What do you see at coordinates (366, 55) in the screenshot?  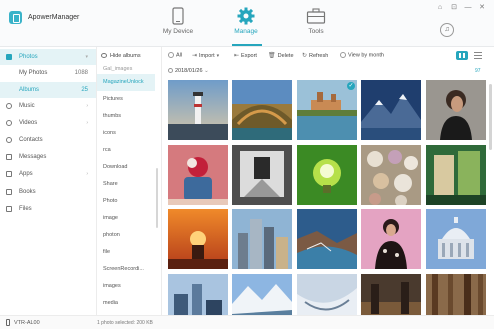 I see `view-by-month-label: View by month` at bounding box center [366, 55].